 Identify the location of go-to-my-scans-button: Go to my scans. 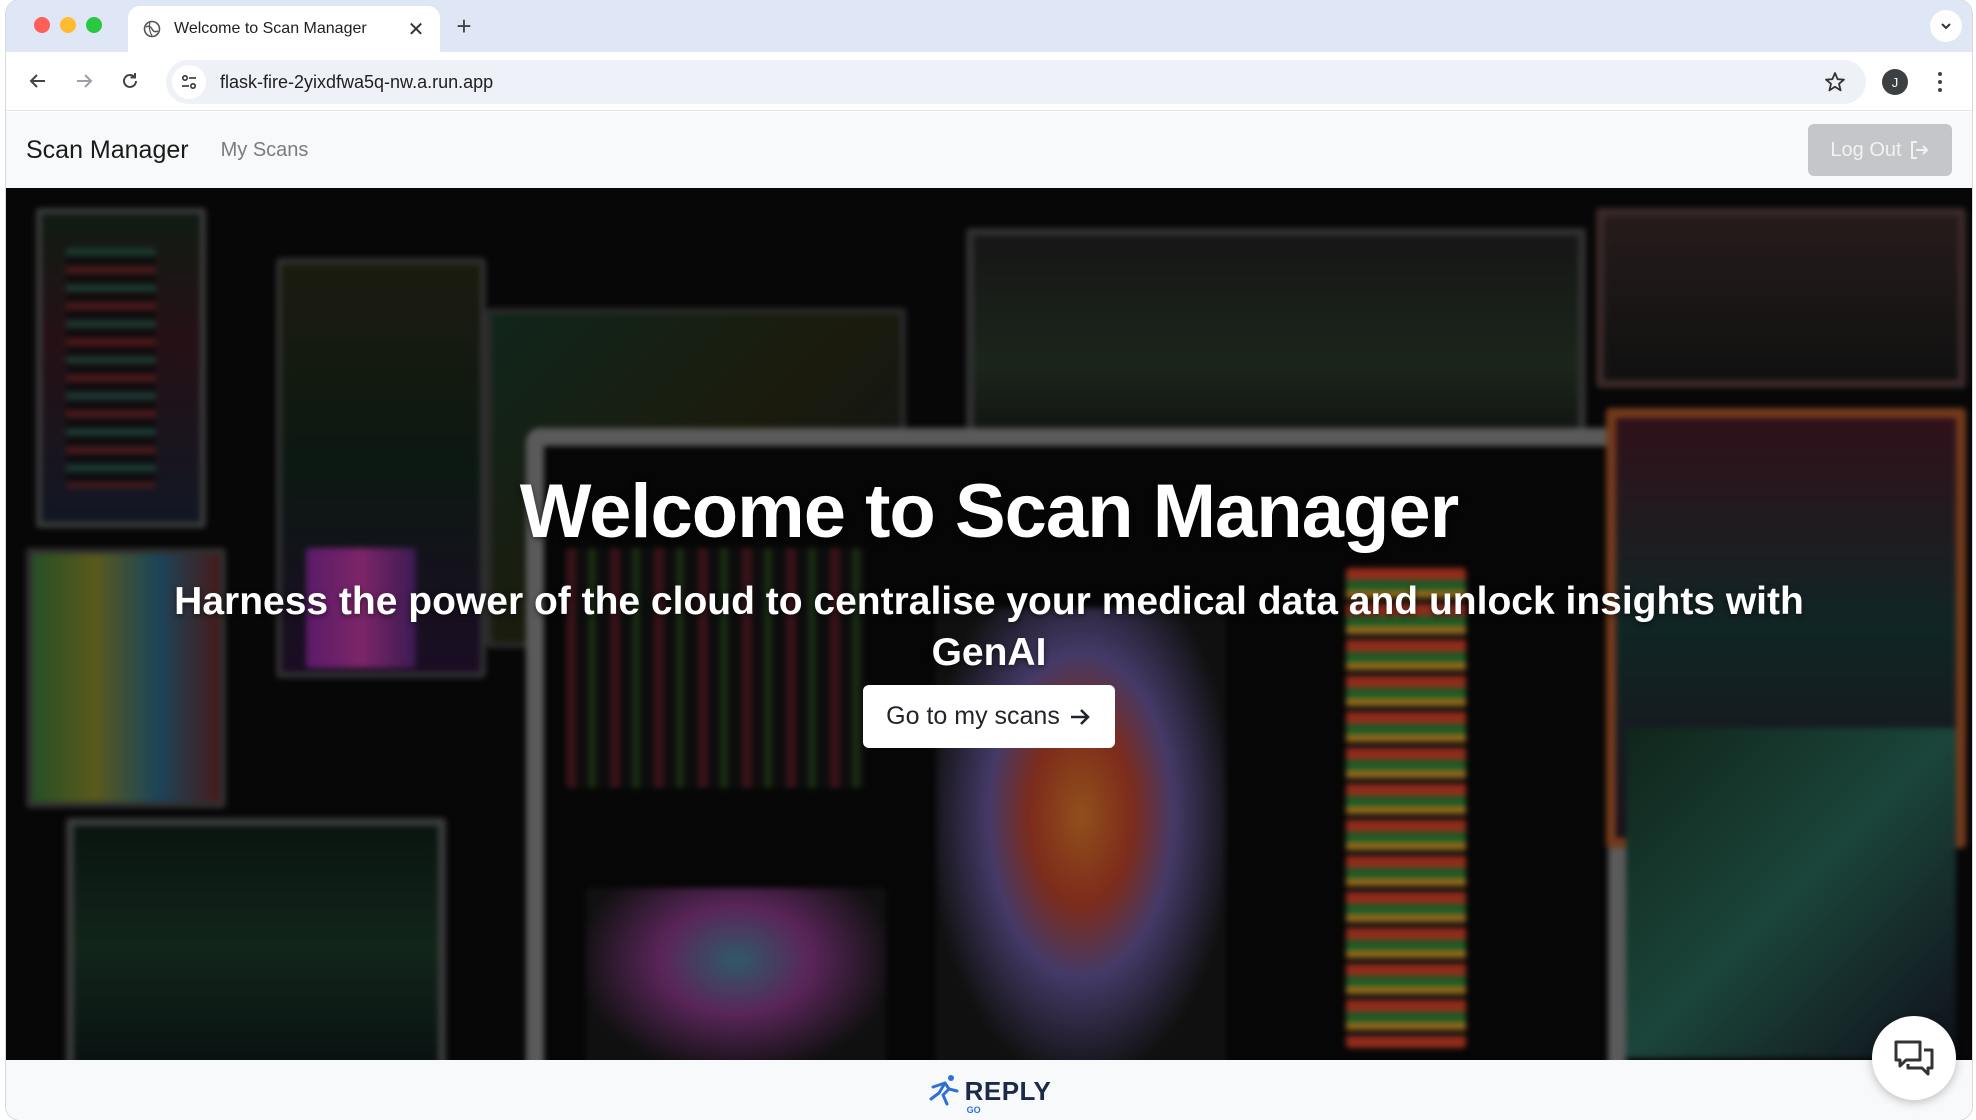
(989, 716).